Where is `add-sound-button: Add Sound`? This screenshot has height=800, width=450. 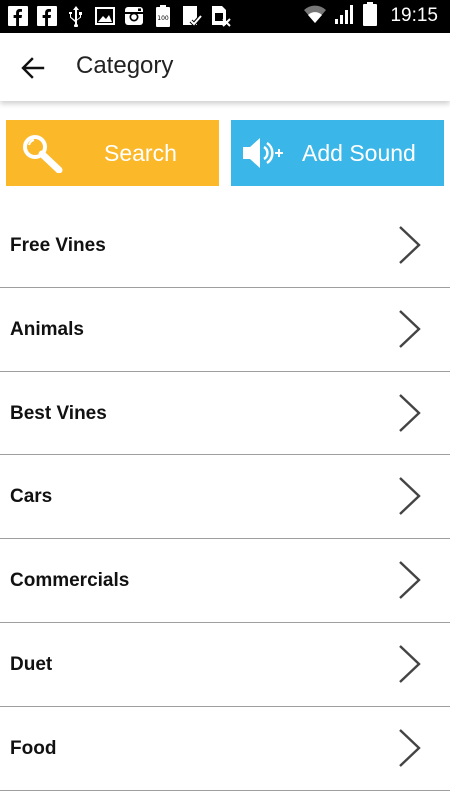 add-sound-button: Add Sound is located at coordinates (337, 153).